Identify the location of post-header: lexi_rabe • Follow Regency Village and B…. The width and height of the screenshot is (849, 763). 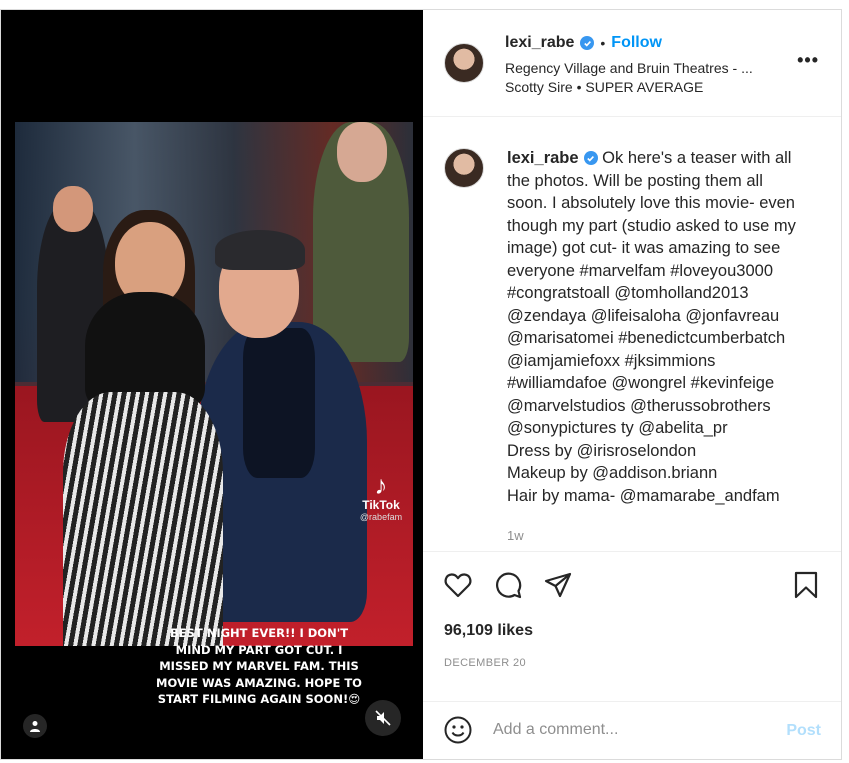
(632, 63).